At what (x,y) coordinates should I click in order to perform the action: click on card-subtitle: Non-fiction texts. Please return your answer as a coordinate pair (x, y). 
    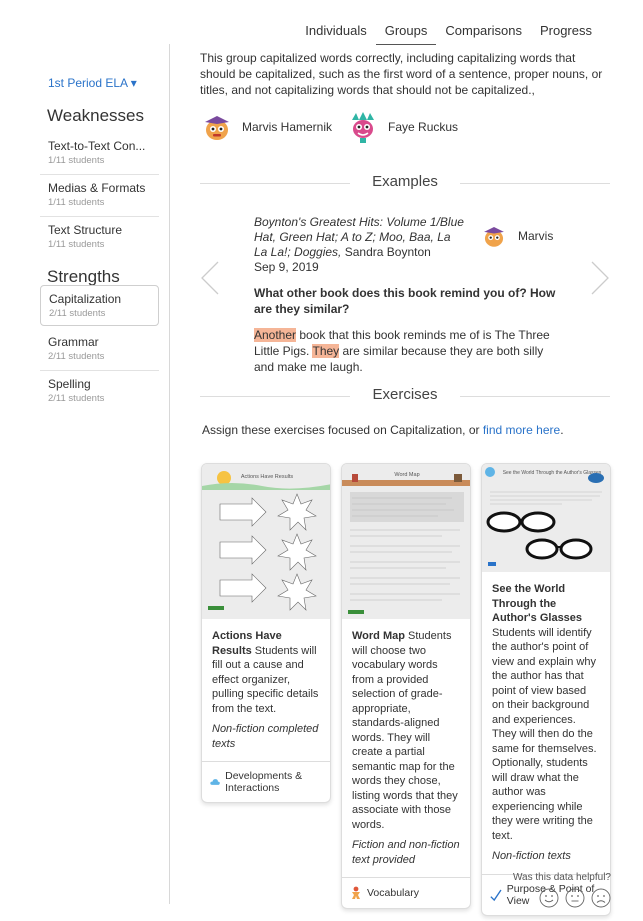
    Looking at the image, I should click on (531, 856).